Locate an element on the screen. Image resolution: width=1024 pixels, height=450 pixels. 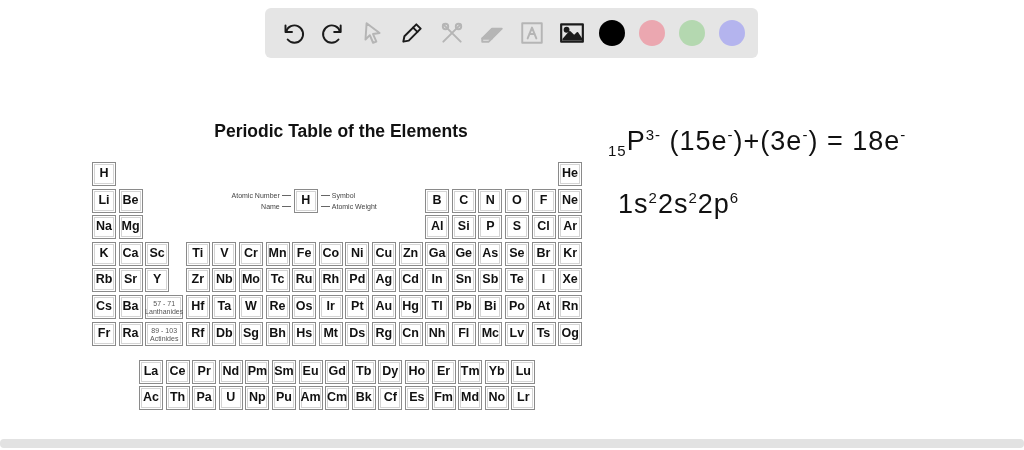
element-tile: Lr is located at coordinates (523, 398).